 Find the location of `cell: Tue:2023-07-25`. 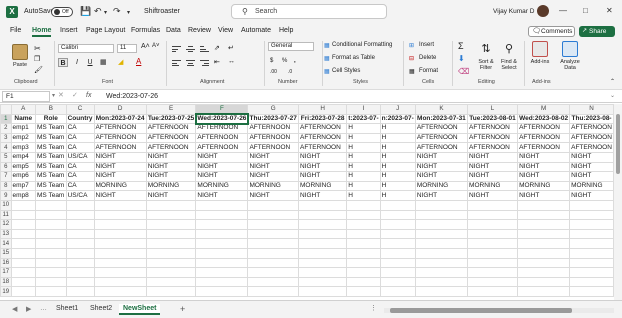

cell: Tue:2023-07-25 is located at coordinates (171, 119).